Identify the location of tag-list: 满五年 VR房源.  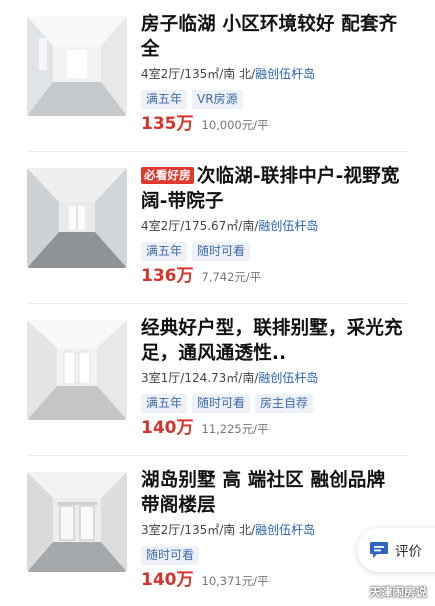
(275, 98).